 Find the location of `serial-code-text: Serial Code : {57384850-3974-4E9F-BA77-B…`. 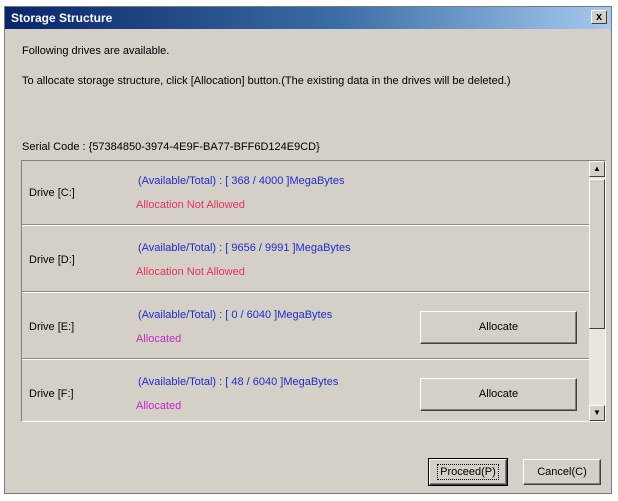

serial-code-text: Serial Code : {57384850-3974-4E9F-BA77-B… is located at coordinates (171, 147).